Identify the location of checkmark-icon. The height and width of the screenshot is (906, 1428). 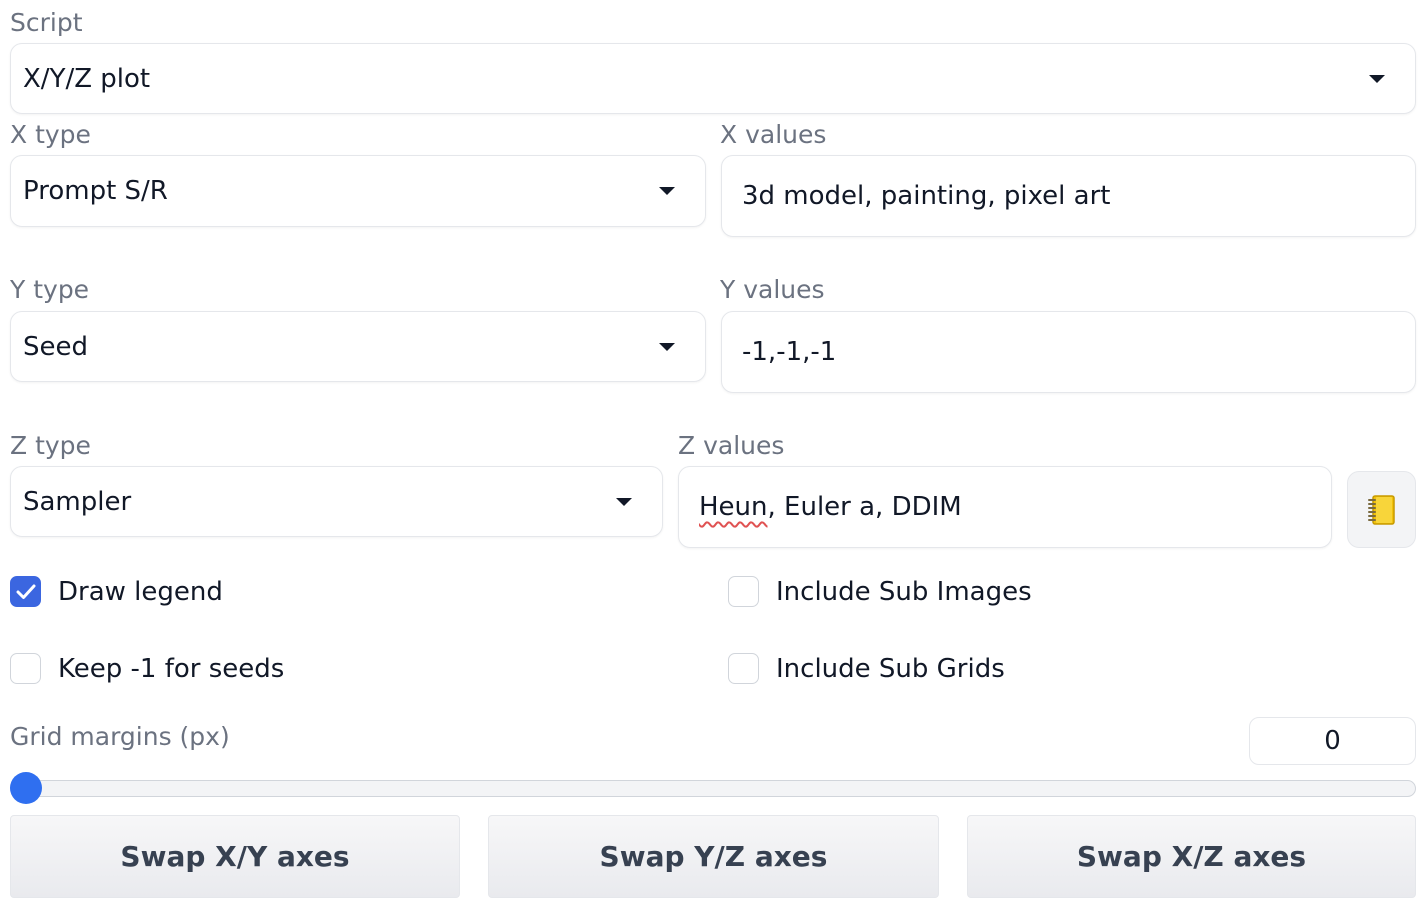
(26, 591).